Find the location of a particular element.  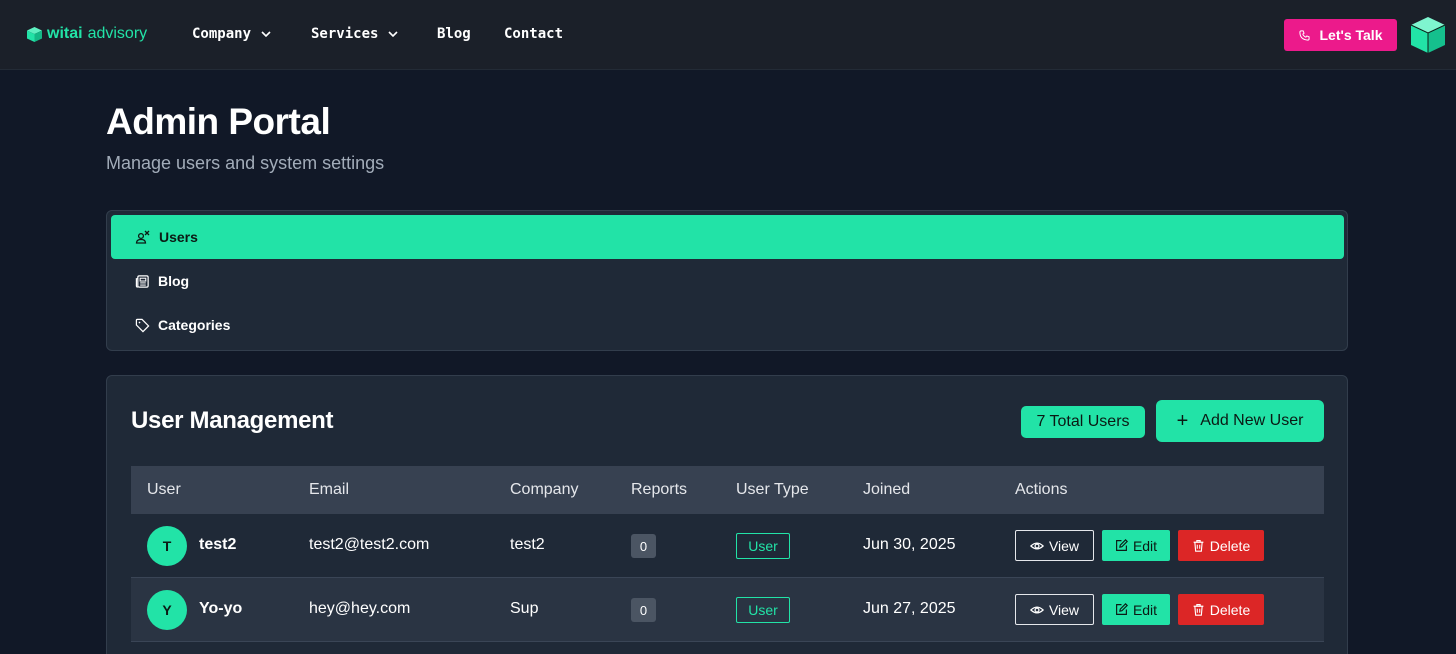

avatar: Y is located at coordinates (167, 610).